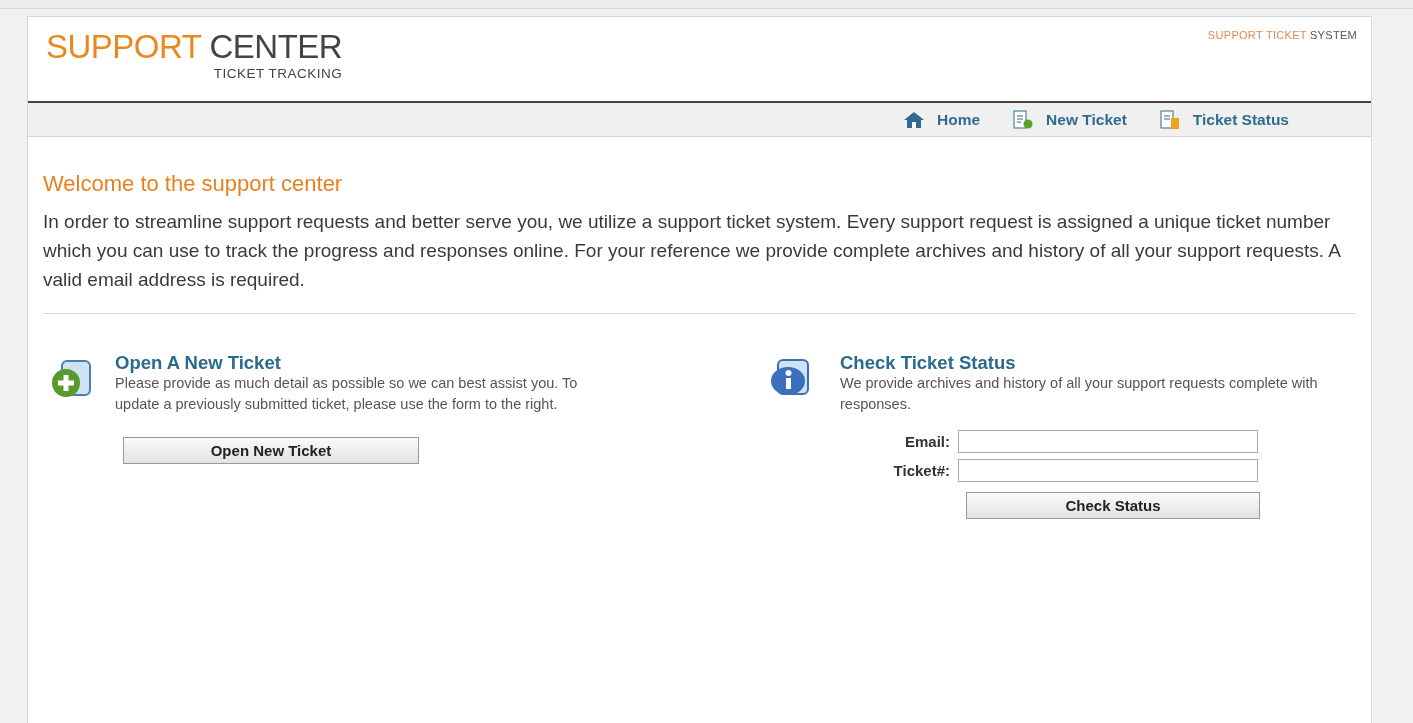 Image resolution: width=1413 pixels, height=723 pixels. I want to click on welcome-heading: Welcome to the support center, so click(193, 184).